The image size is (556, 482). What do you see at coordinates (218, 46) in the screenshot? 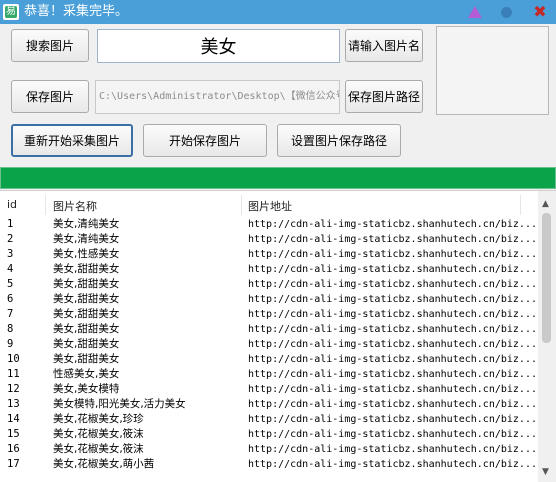
I see `keyword-input: 美女` at bounding box center [218, 46].